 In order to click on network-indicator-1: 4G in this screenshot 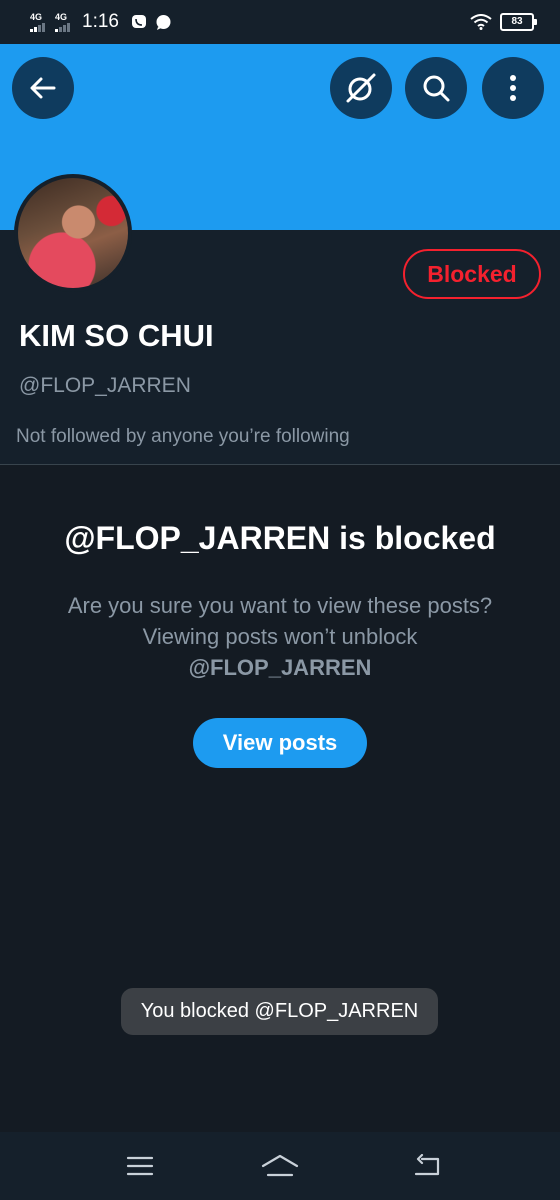, I will do `click(37, 21)`.